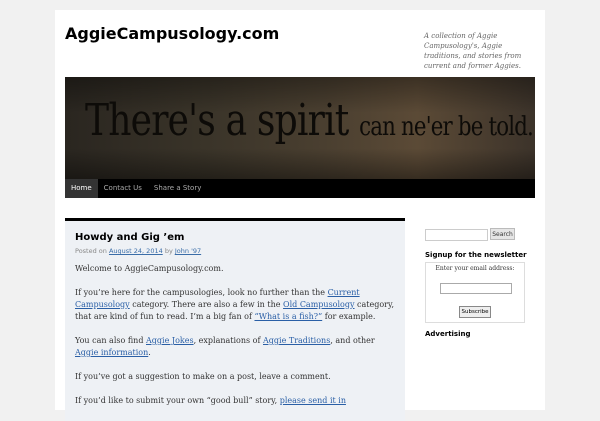  Describe the element at coordinates (81, 188) in the screenshot. I see `nav-item-home: Home` at that location.